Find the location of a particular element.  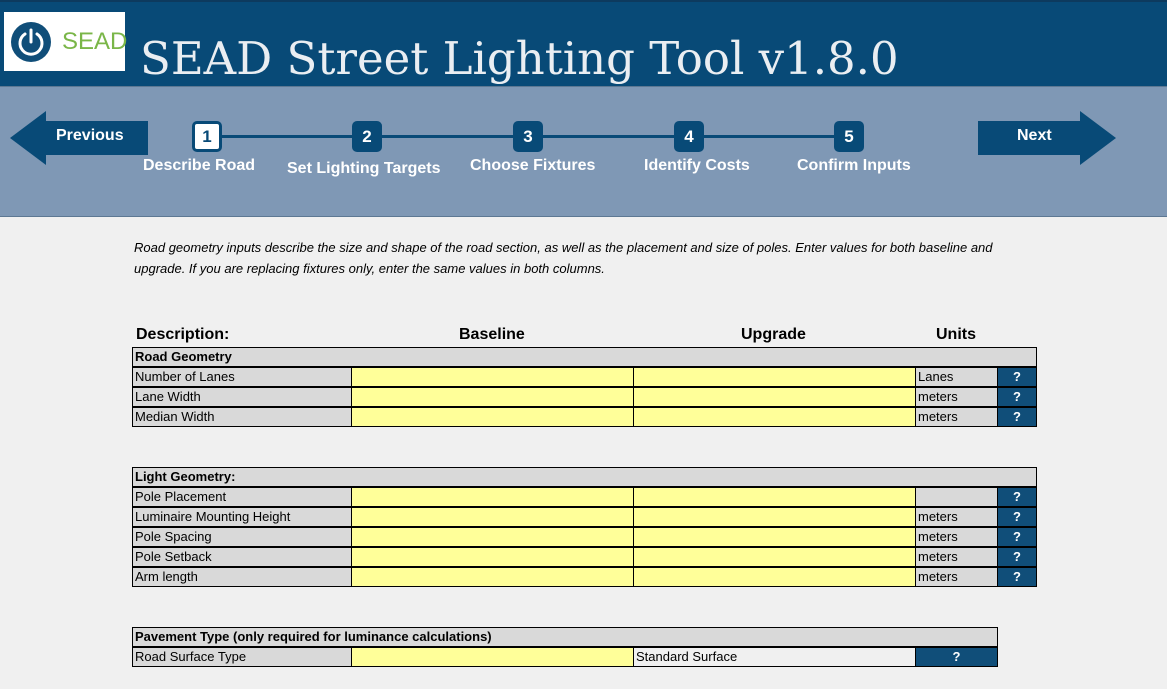

power-icon is located at coordinates (31, 42).